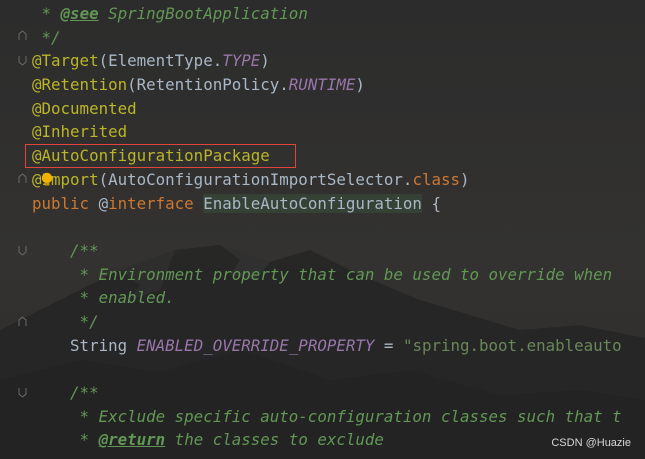 The width and height of the screenshot is (645, 459). What do you see at coordinates (47, 180) in the screenshot?
I see `lightbulb-icon` at bounding box center [47, 180].